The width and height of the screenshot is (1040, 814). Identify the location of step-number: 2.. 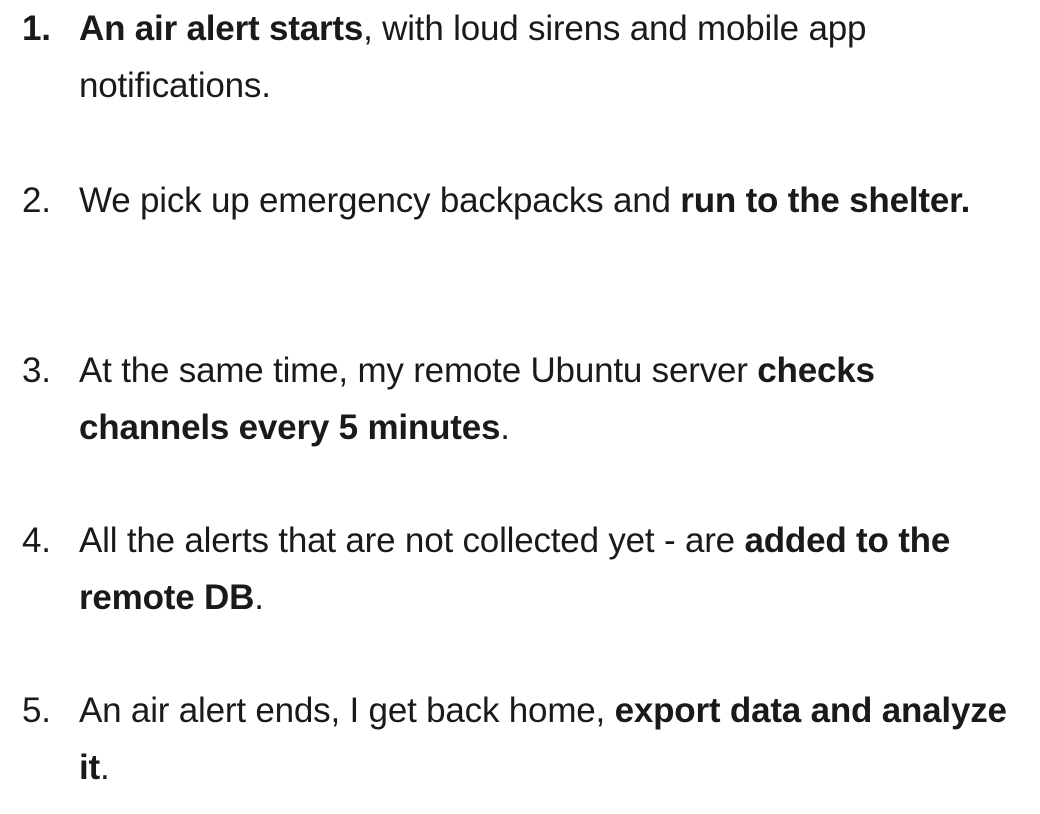
(36, 200).